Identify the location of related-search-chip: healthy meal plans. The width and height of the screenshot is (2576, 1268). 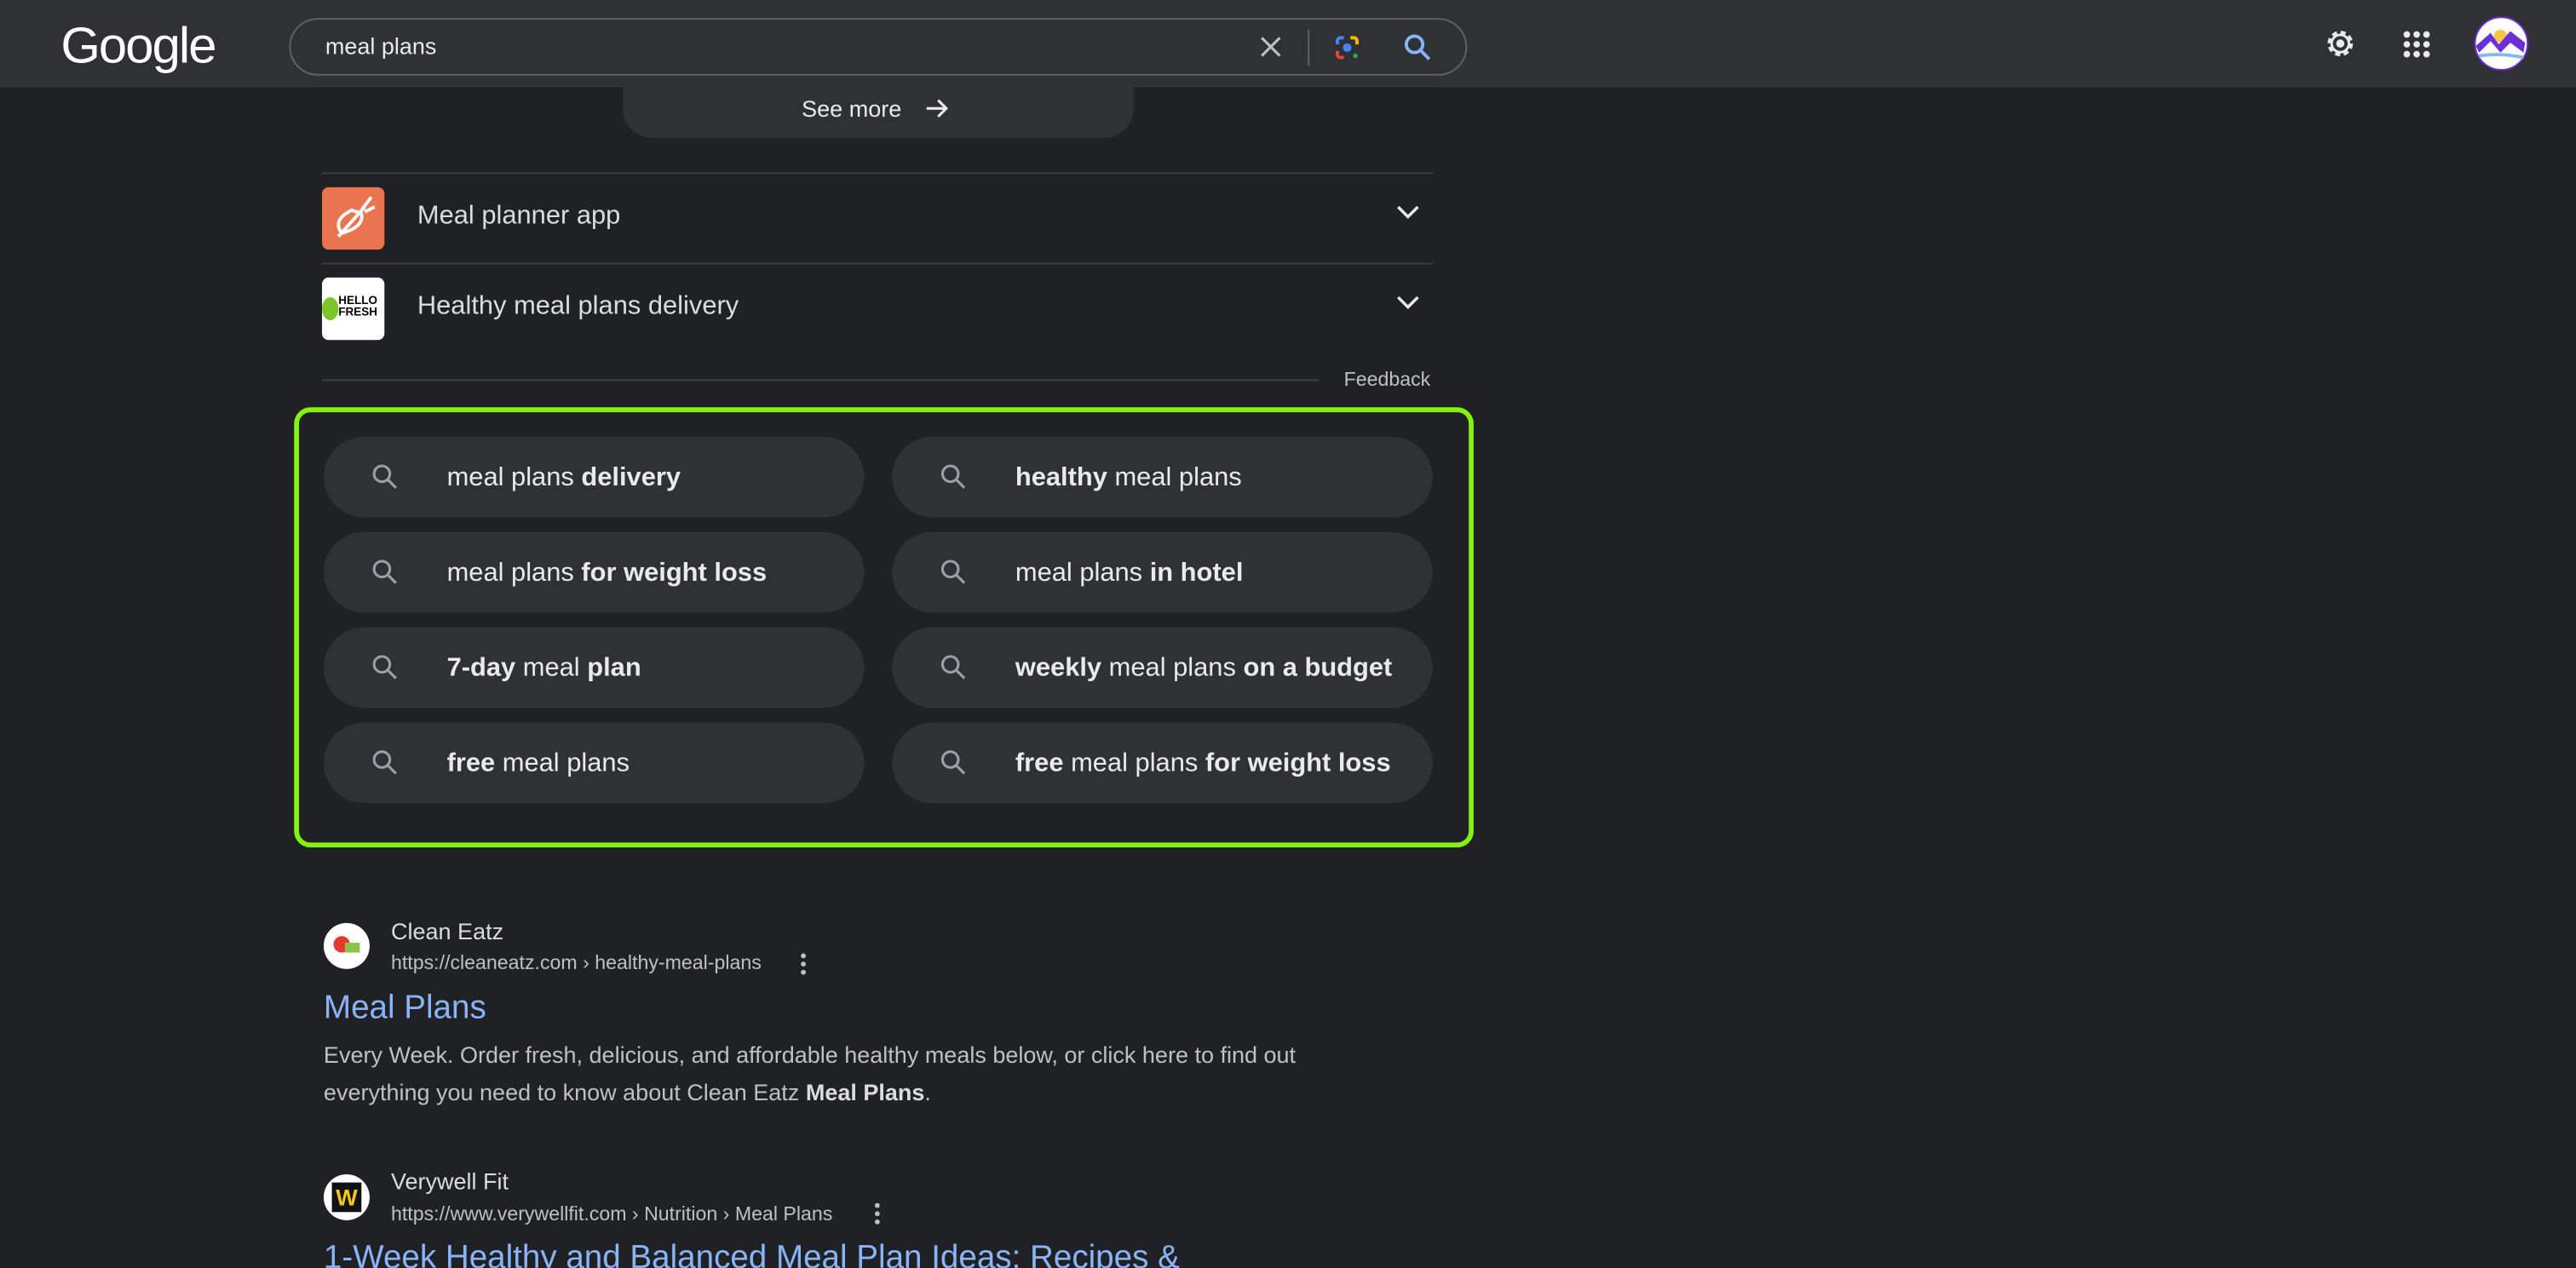
(1163, 477).